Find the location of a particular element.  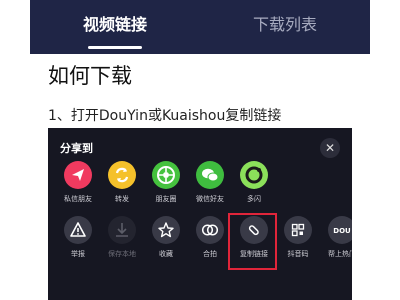

action-favorite: 收藏 is located at coordinates (166, 246).